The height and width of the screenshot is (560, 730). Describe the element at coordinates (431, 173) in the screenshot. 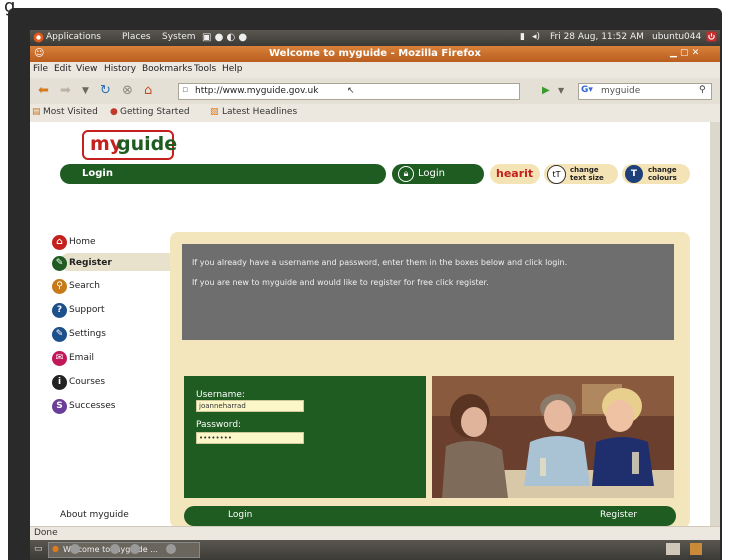

I see `login-button-label: Login` at that location.